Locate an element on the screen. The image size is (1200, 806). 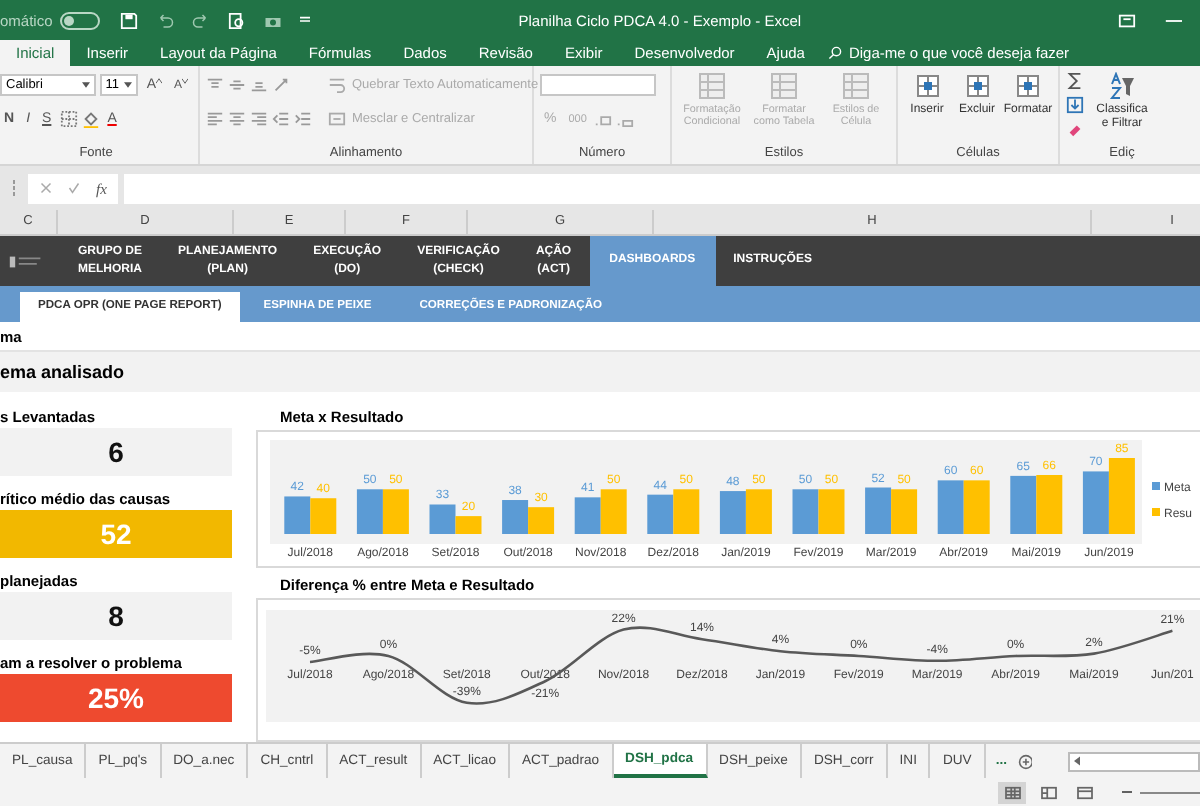
sheet-subheading: ema analisado is located at coordinates (62, 372).